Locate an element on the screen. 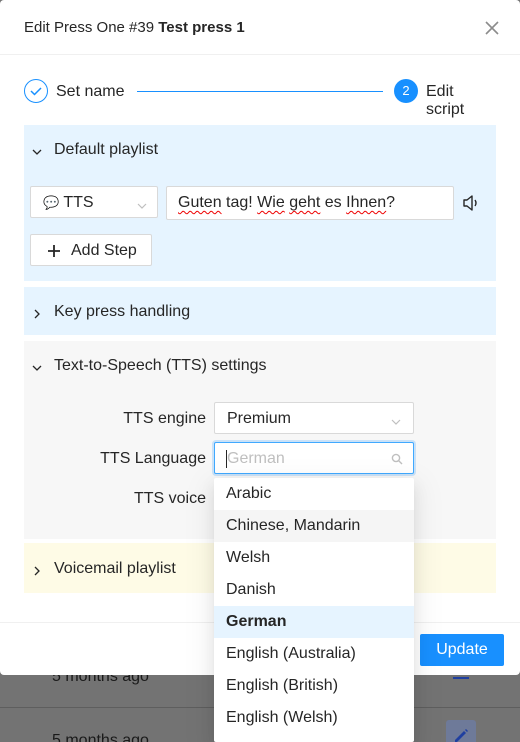 The width and height of the screenshot is (520, 742). tts-text-input: Guten tag! Wie geht es Ihnen? is located at coordinates (310, 203).